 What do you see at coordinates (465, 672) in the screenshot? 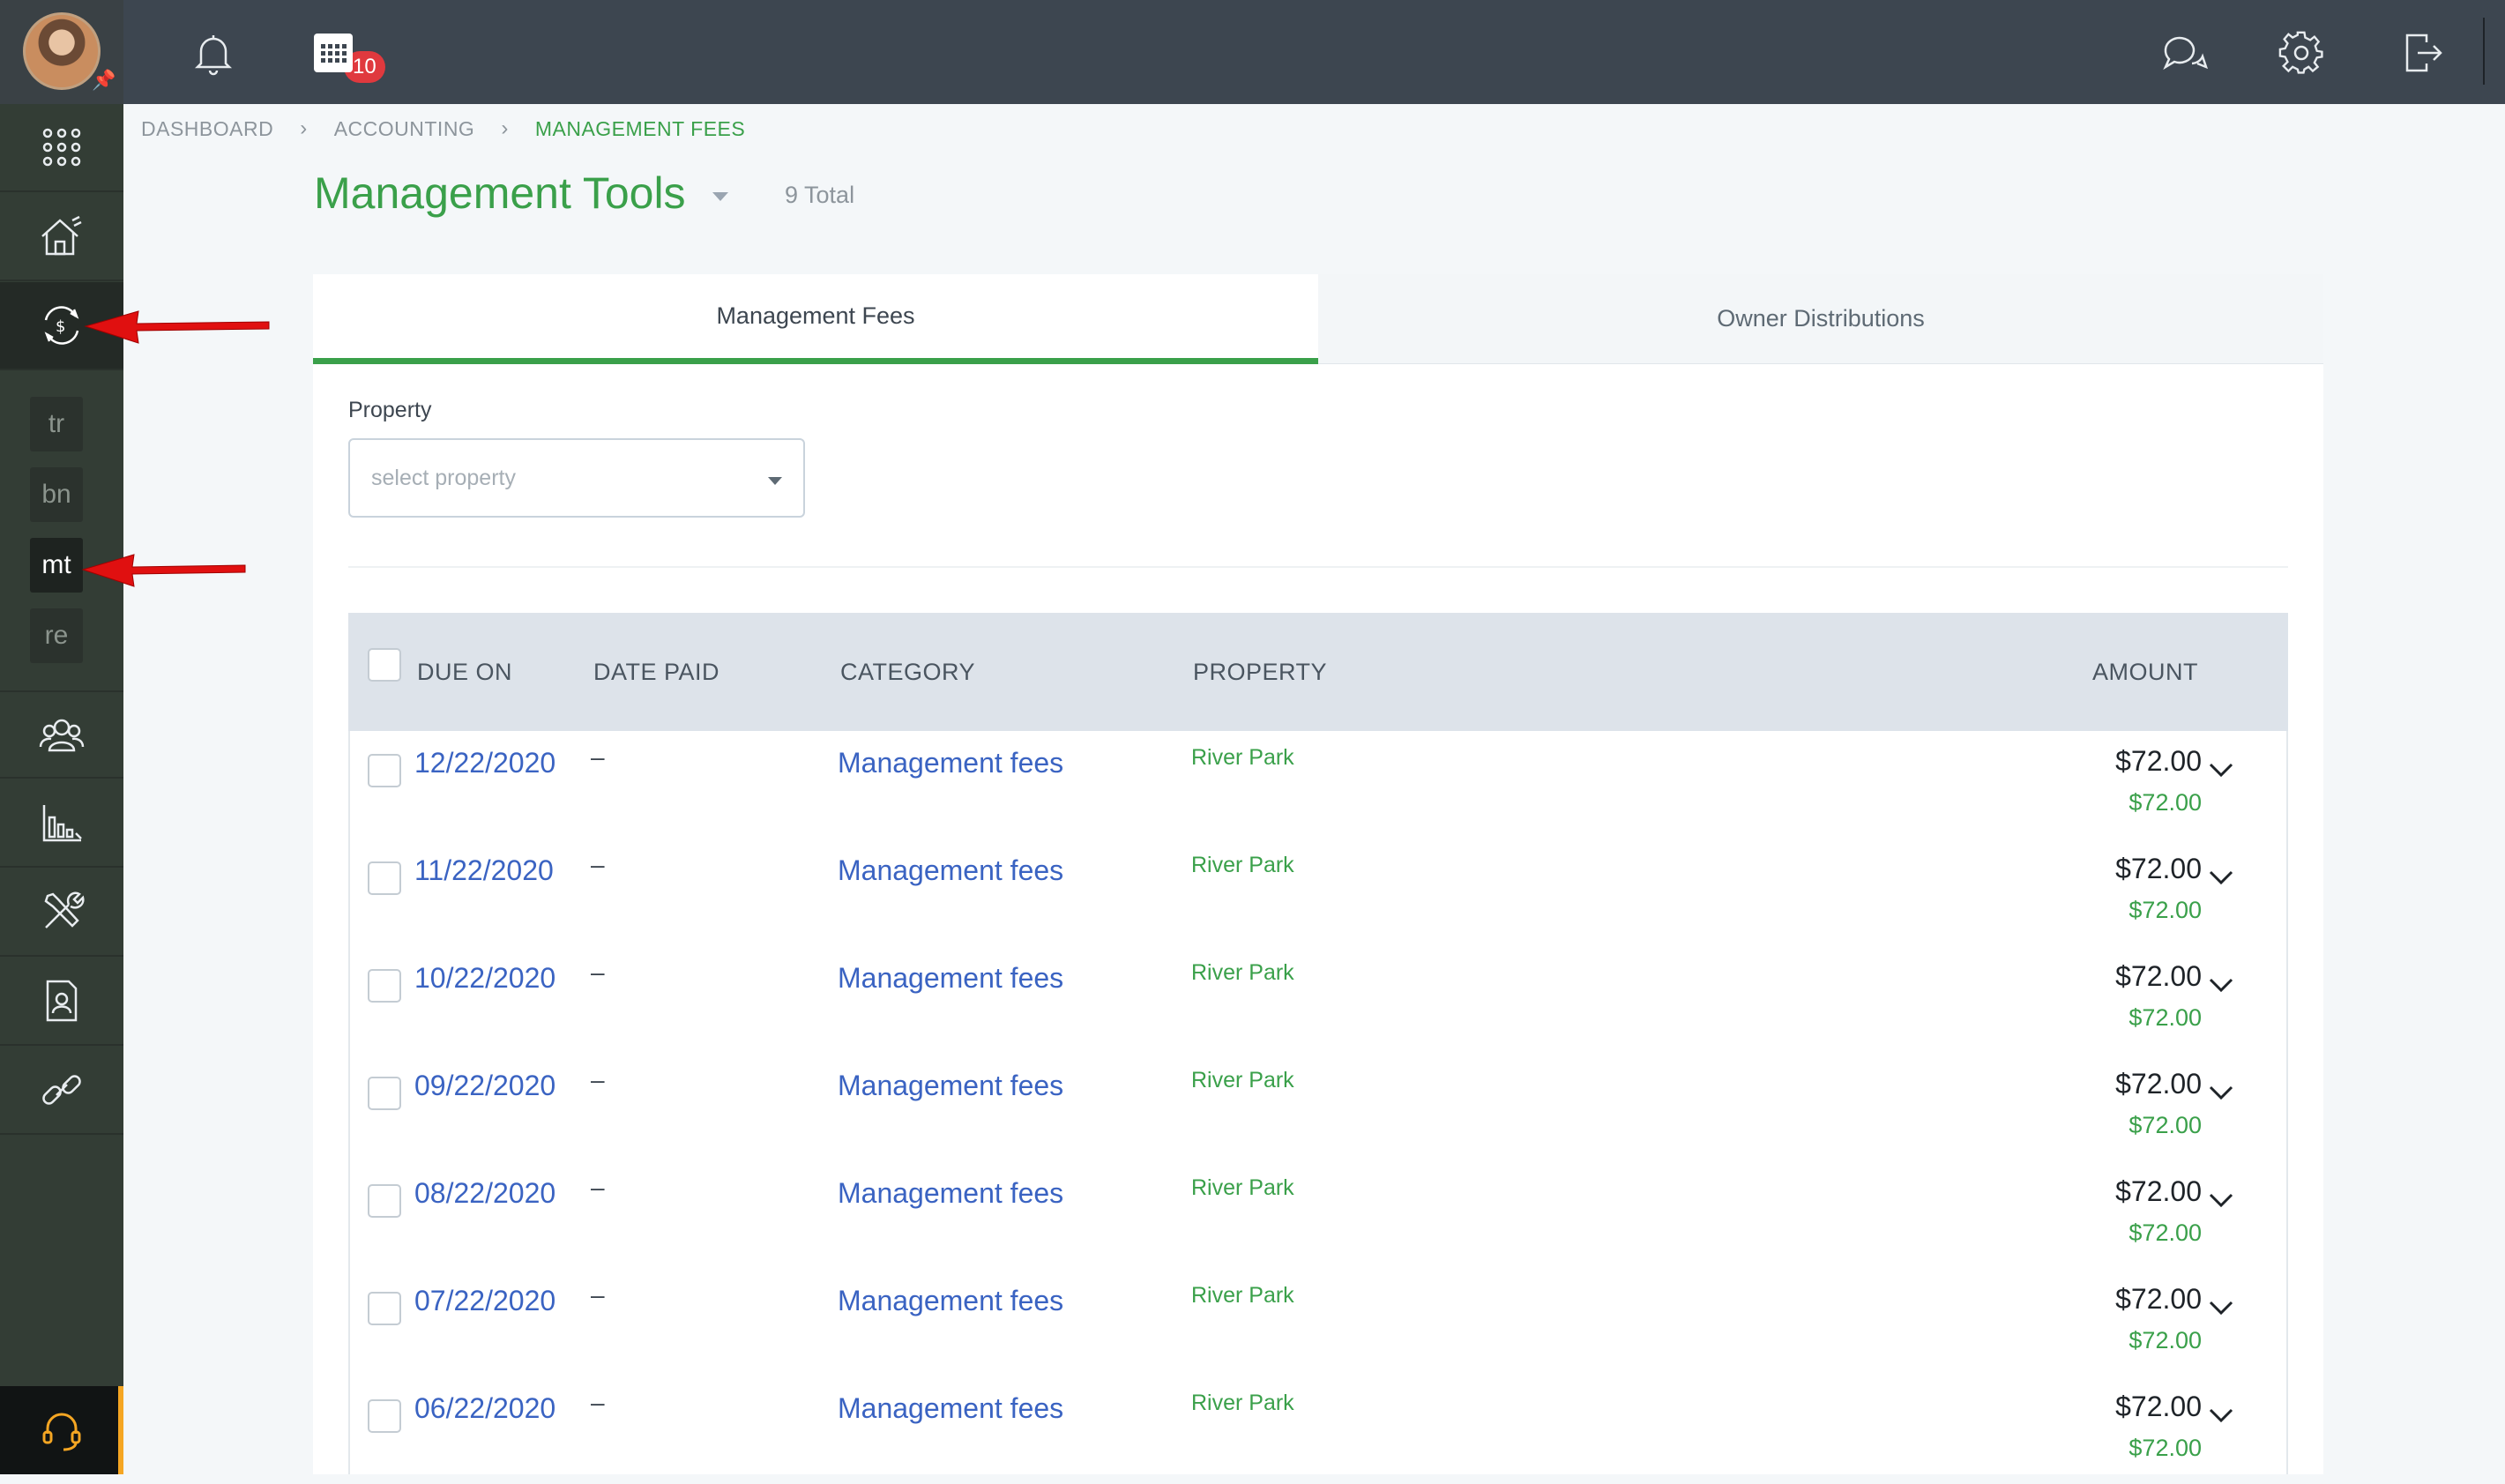
I see `header-due-on: DUE ON` at bounding box center [465, 672].